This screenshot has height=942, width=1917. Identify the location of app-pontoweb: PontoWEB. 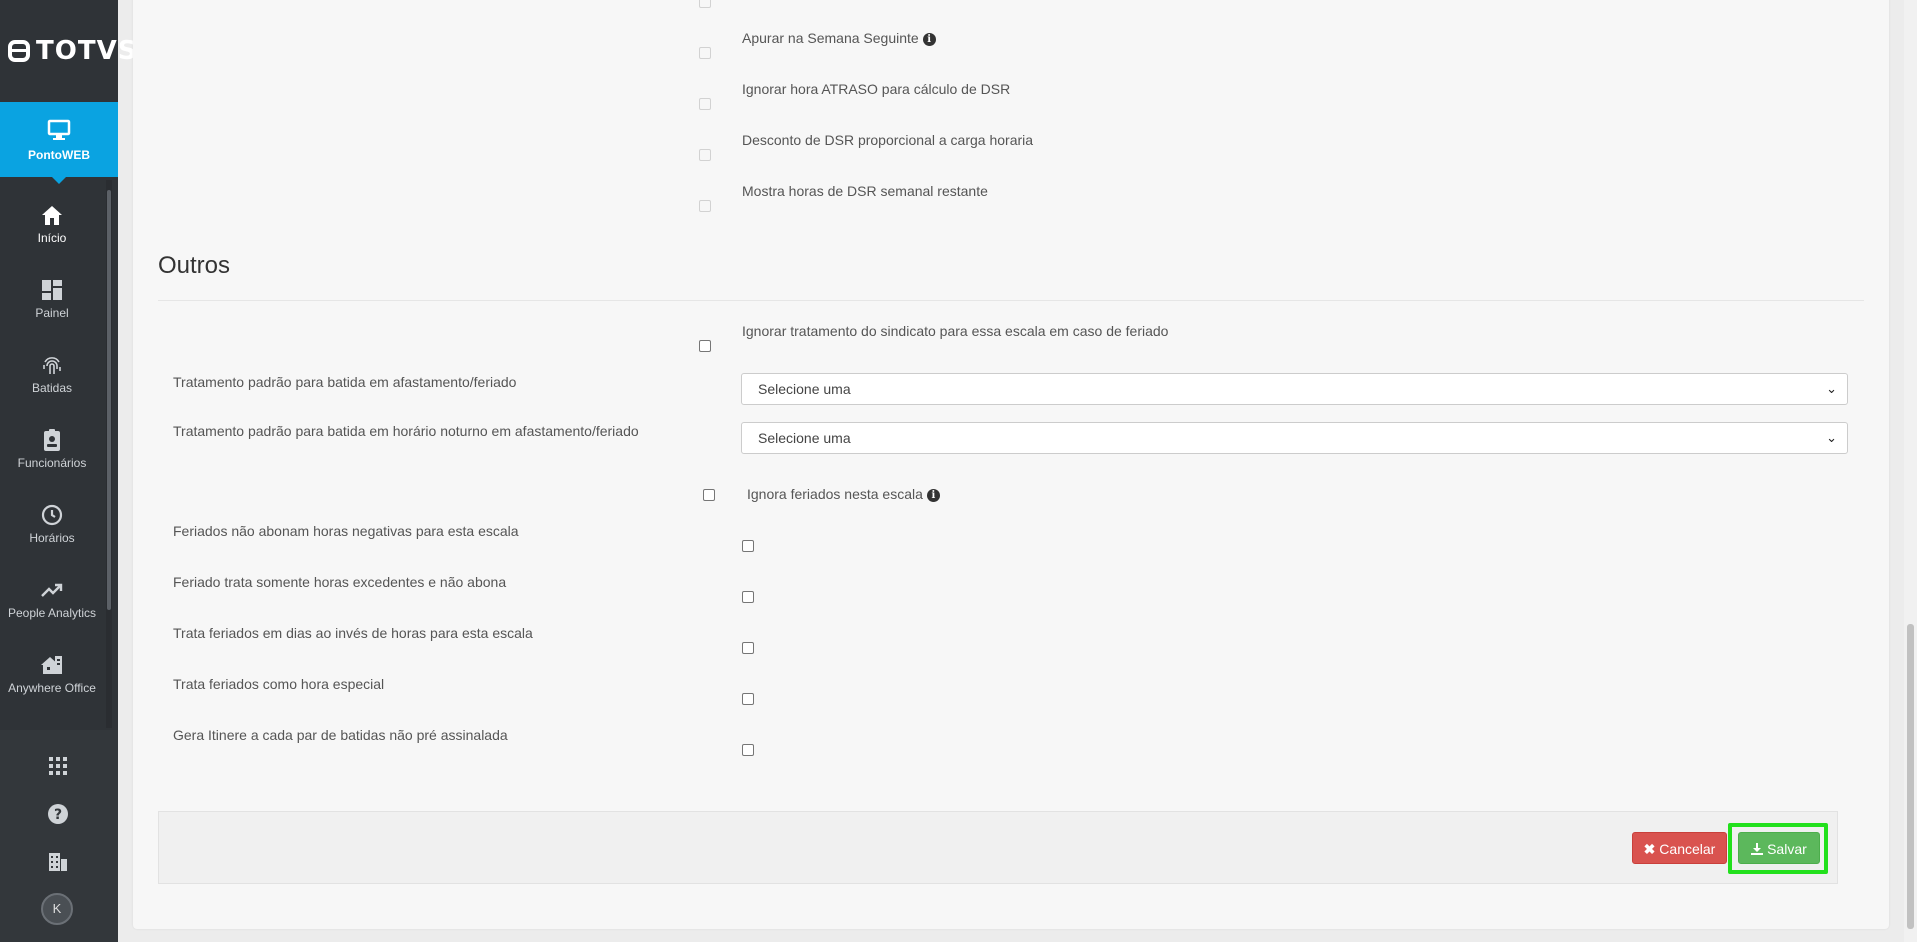
(59, 139).